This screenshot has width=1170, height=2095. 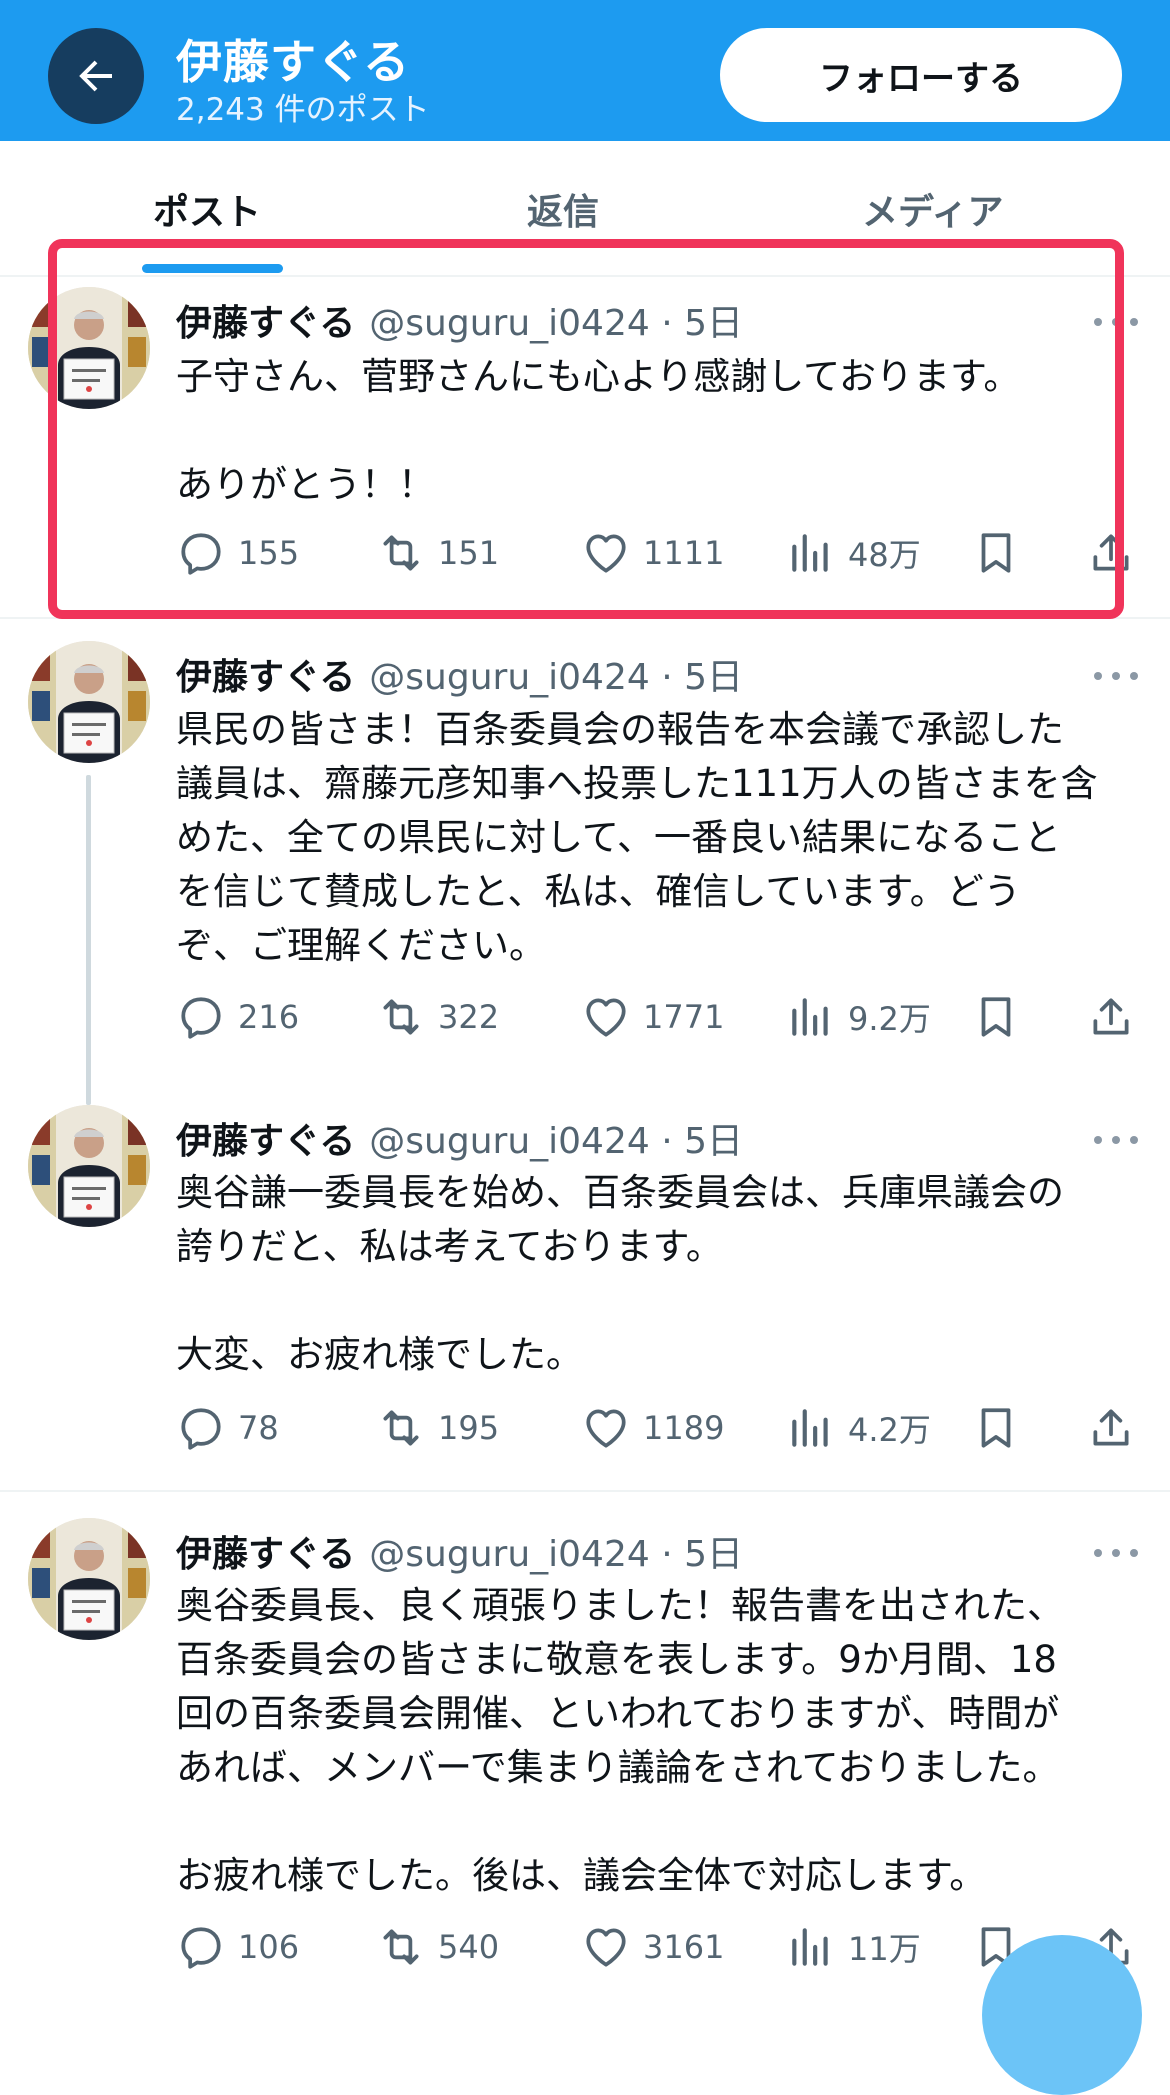 I want to click on views-count: 11万, so click(x=884, y=1949).